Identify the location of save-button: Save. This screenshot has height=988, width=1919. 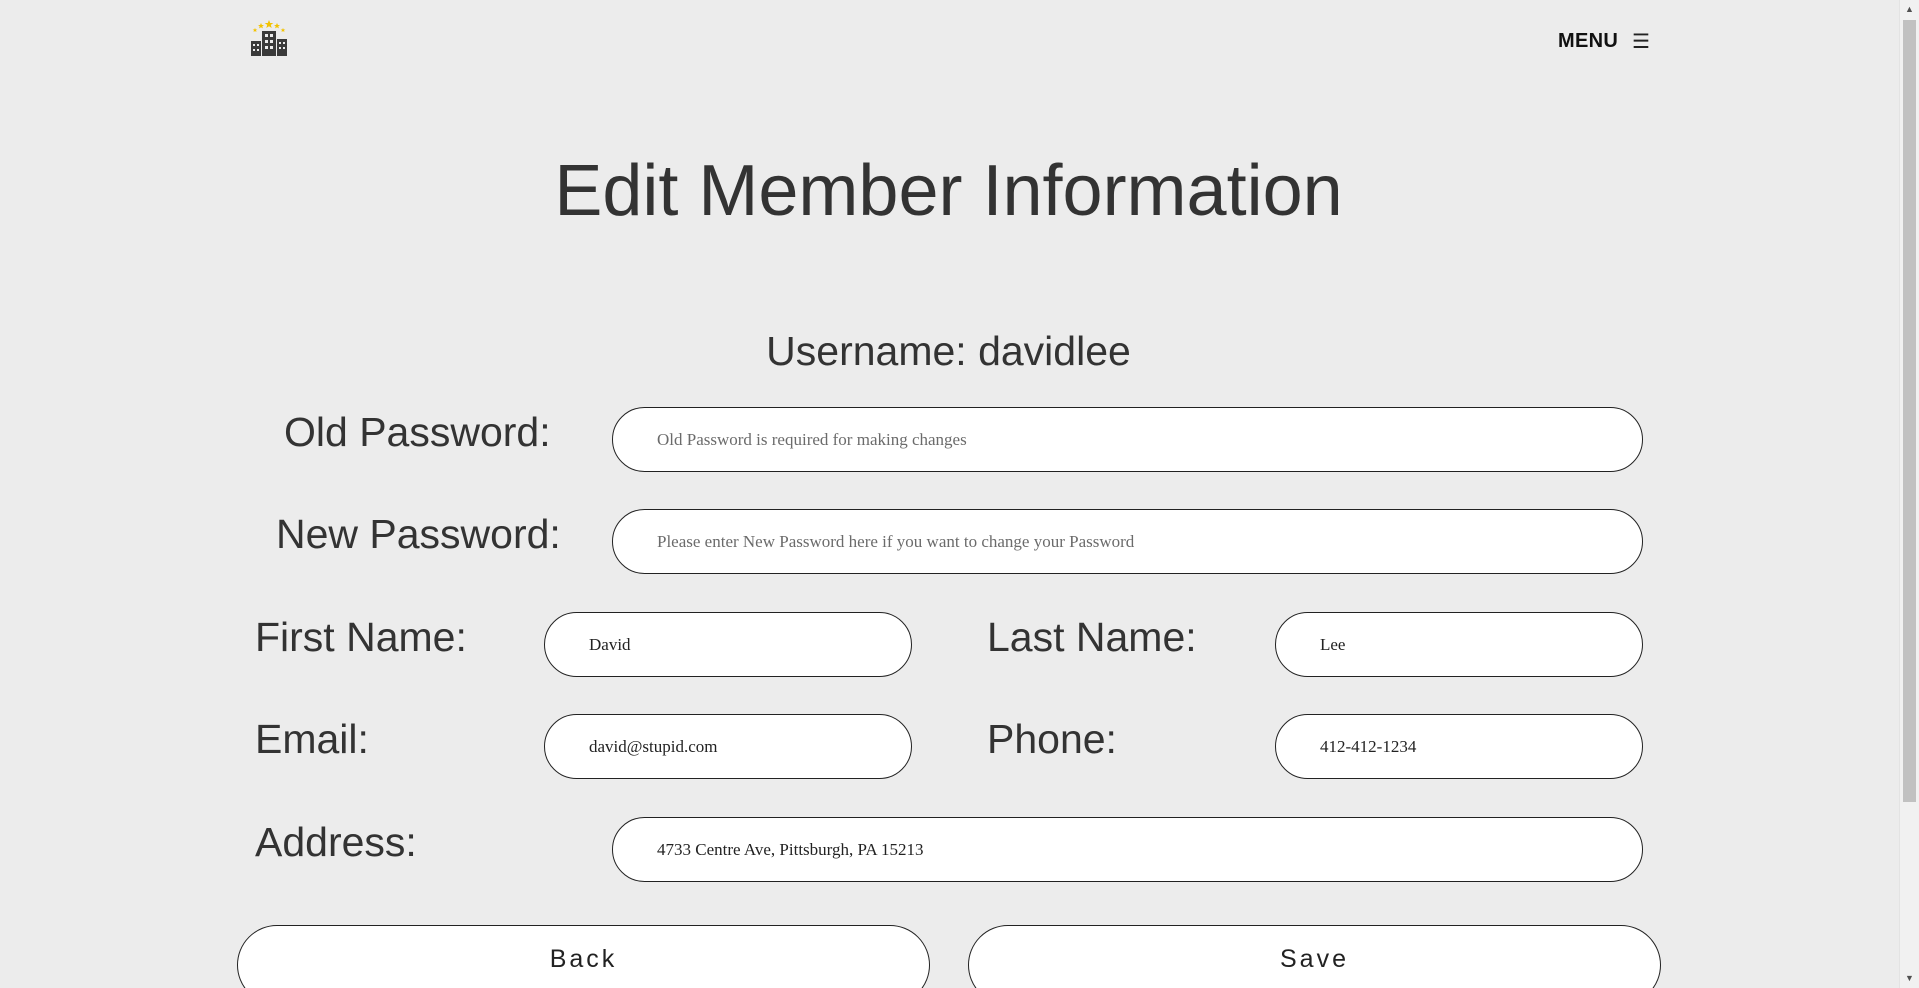
(1314, 956).